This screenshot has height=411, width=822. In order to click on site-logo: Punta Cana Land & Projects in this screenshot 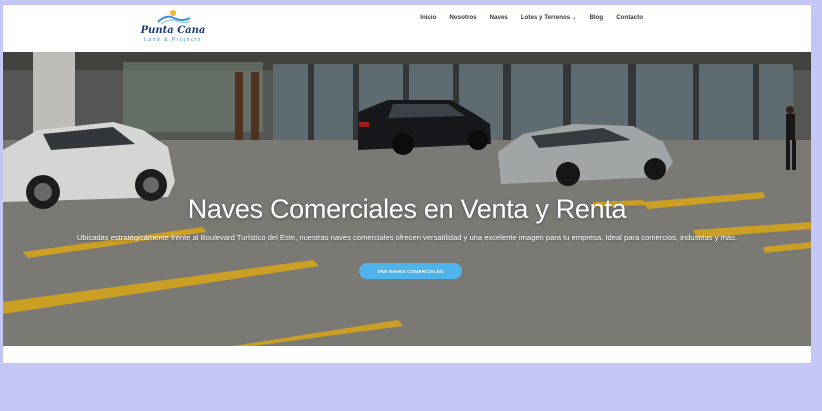, I will do `click(173, 28)`.